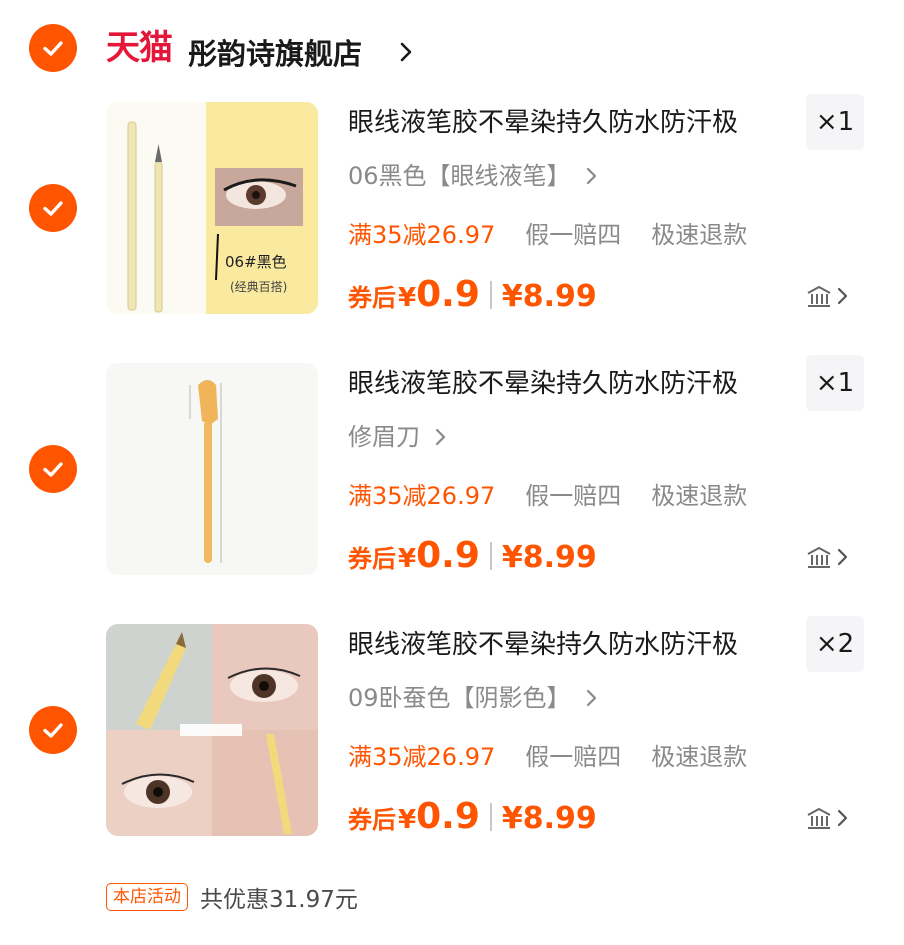 This screenshot has height=945, width=904. What do you see at coordinates (384, 437) in the screenshot?
I see `sku-label: 修眉刀` at bounding box center [384, 437].